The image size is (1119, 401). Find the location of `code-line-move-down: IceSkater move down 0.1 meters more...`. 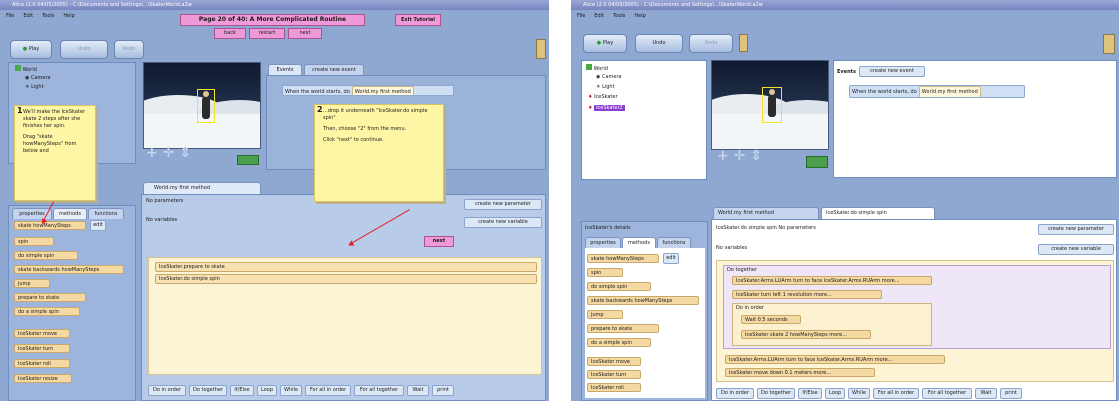

code-line-move-down: IceSkater move down 0.1 meters more... is located at coordinates (800, 372).